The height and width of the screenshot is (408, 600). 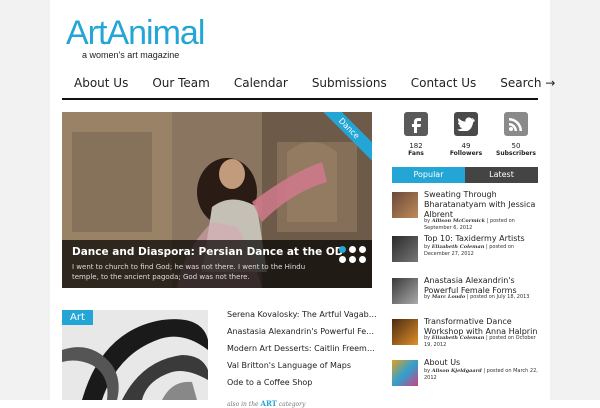 What do you see at coordinates (77, 317) in the screenshot?
I see `art-category-badge: Art` at bounding box center [77, 317].